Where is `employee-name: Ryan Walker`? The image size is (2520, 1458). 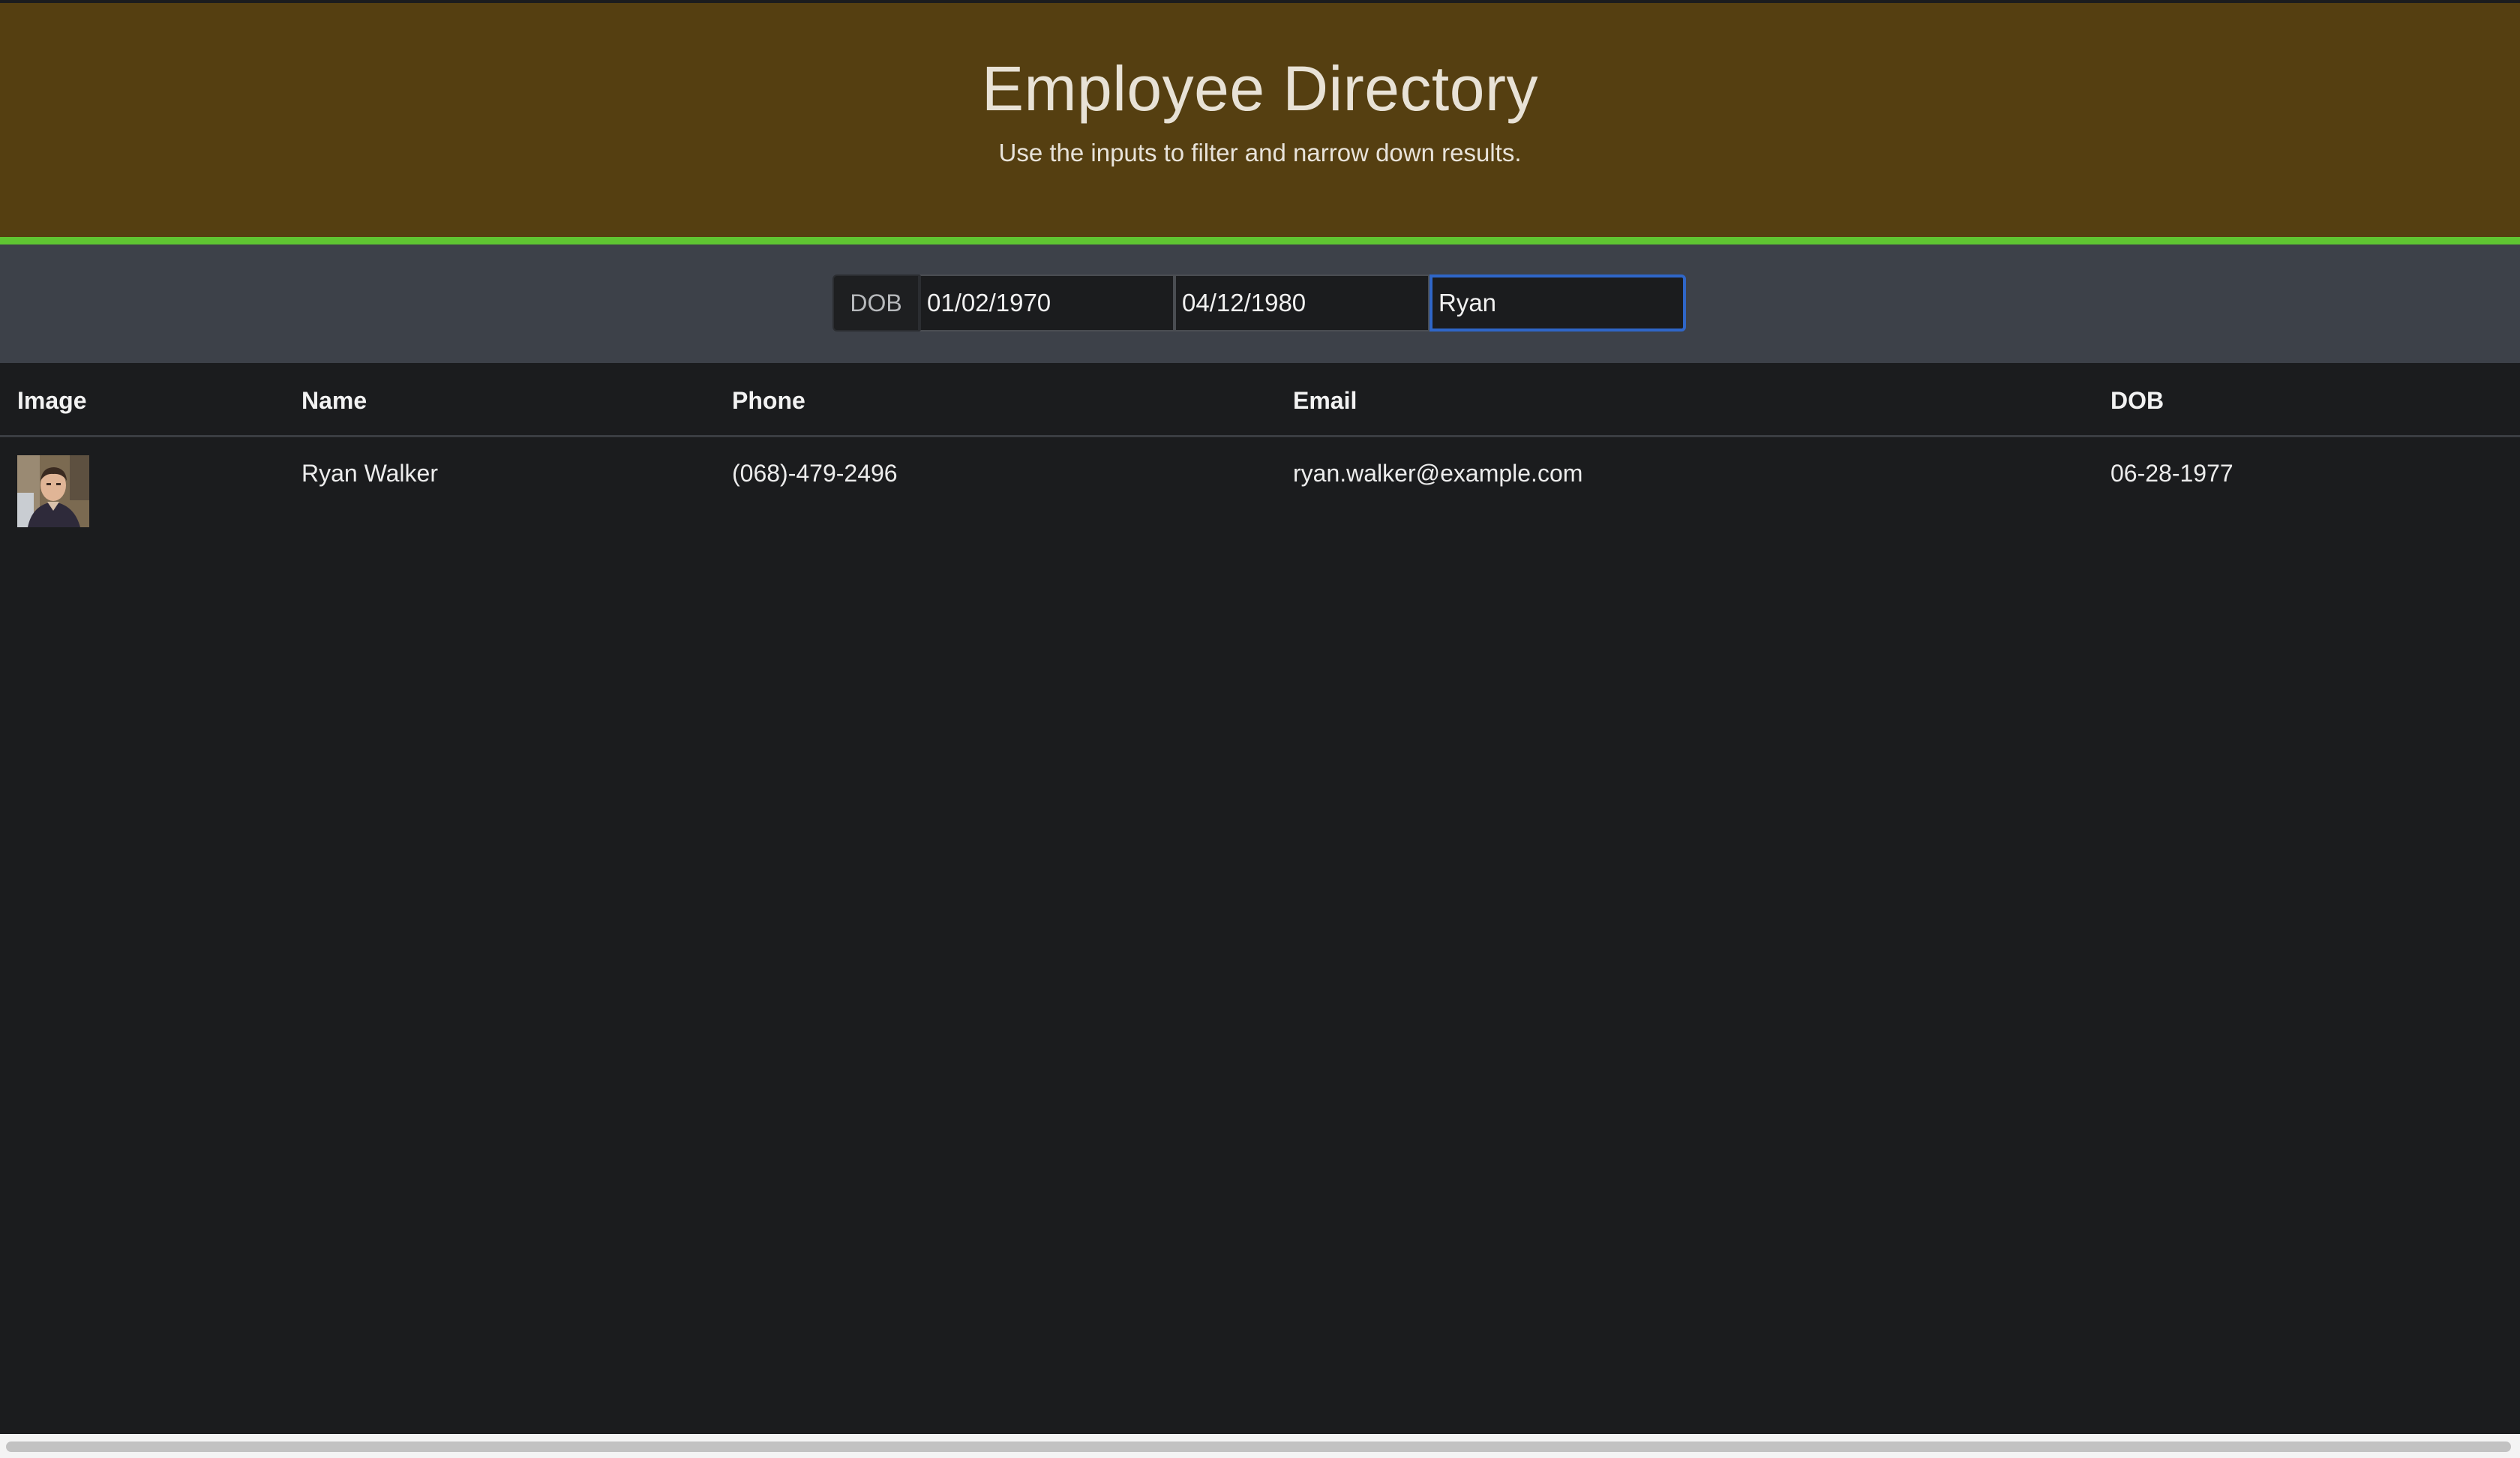 employee-name: Ryan Walker is located at coordinates (370, 473).